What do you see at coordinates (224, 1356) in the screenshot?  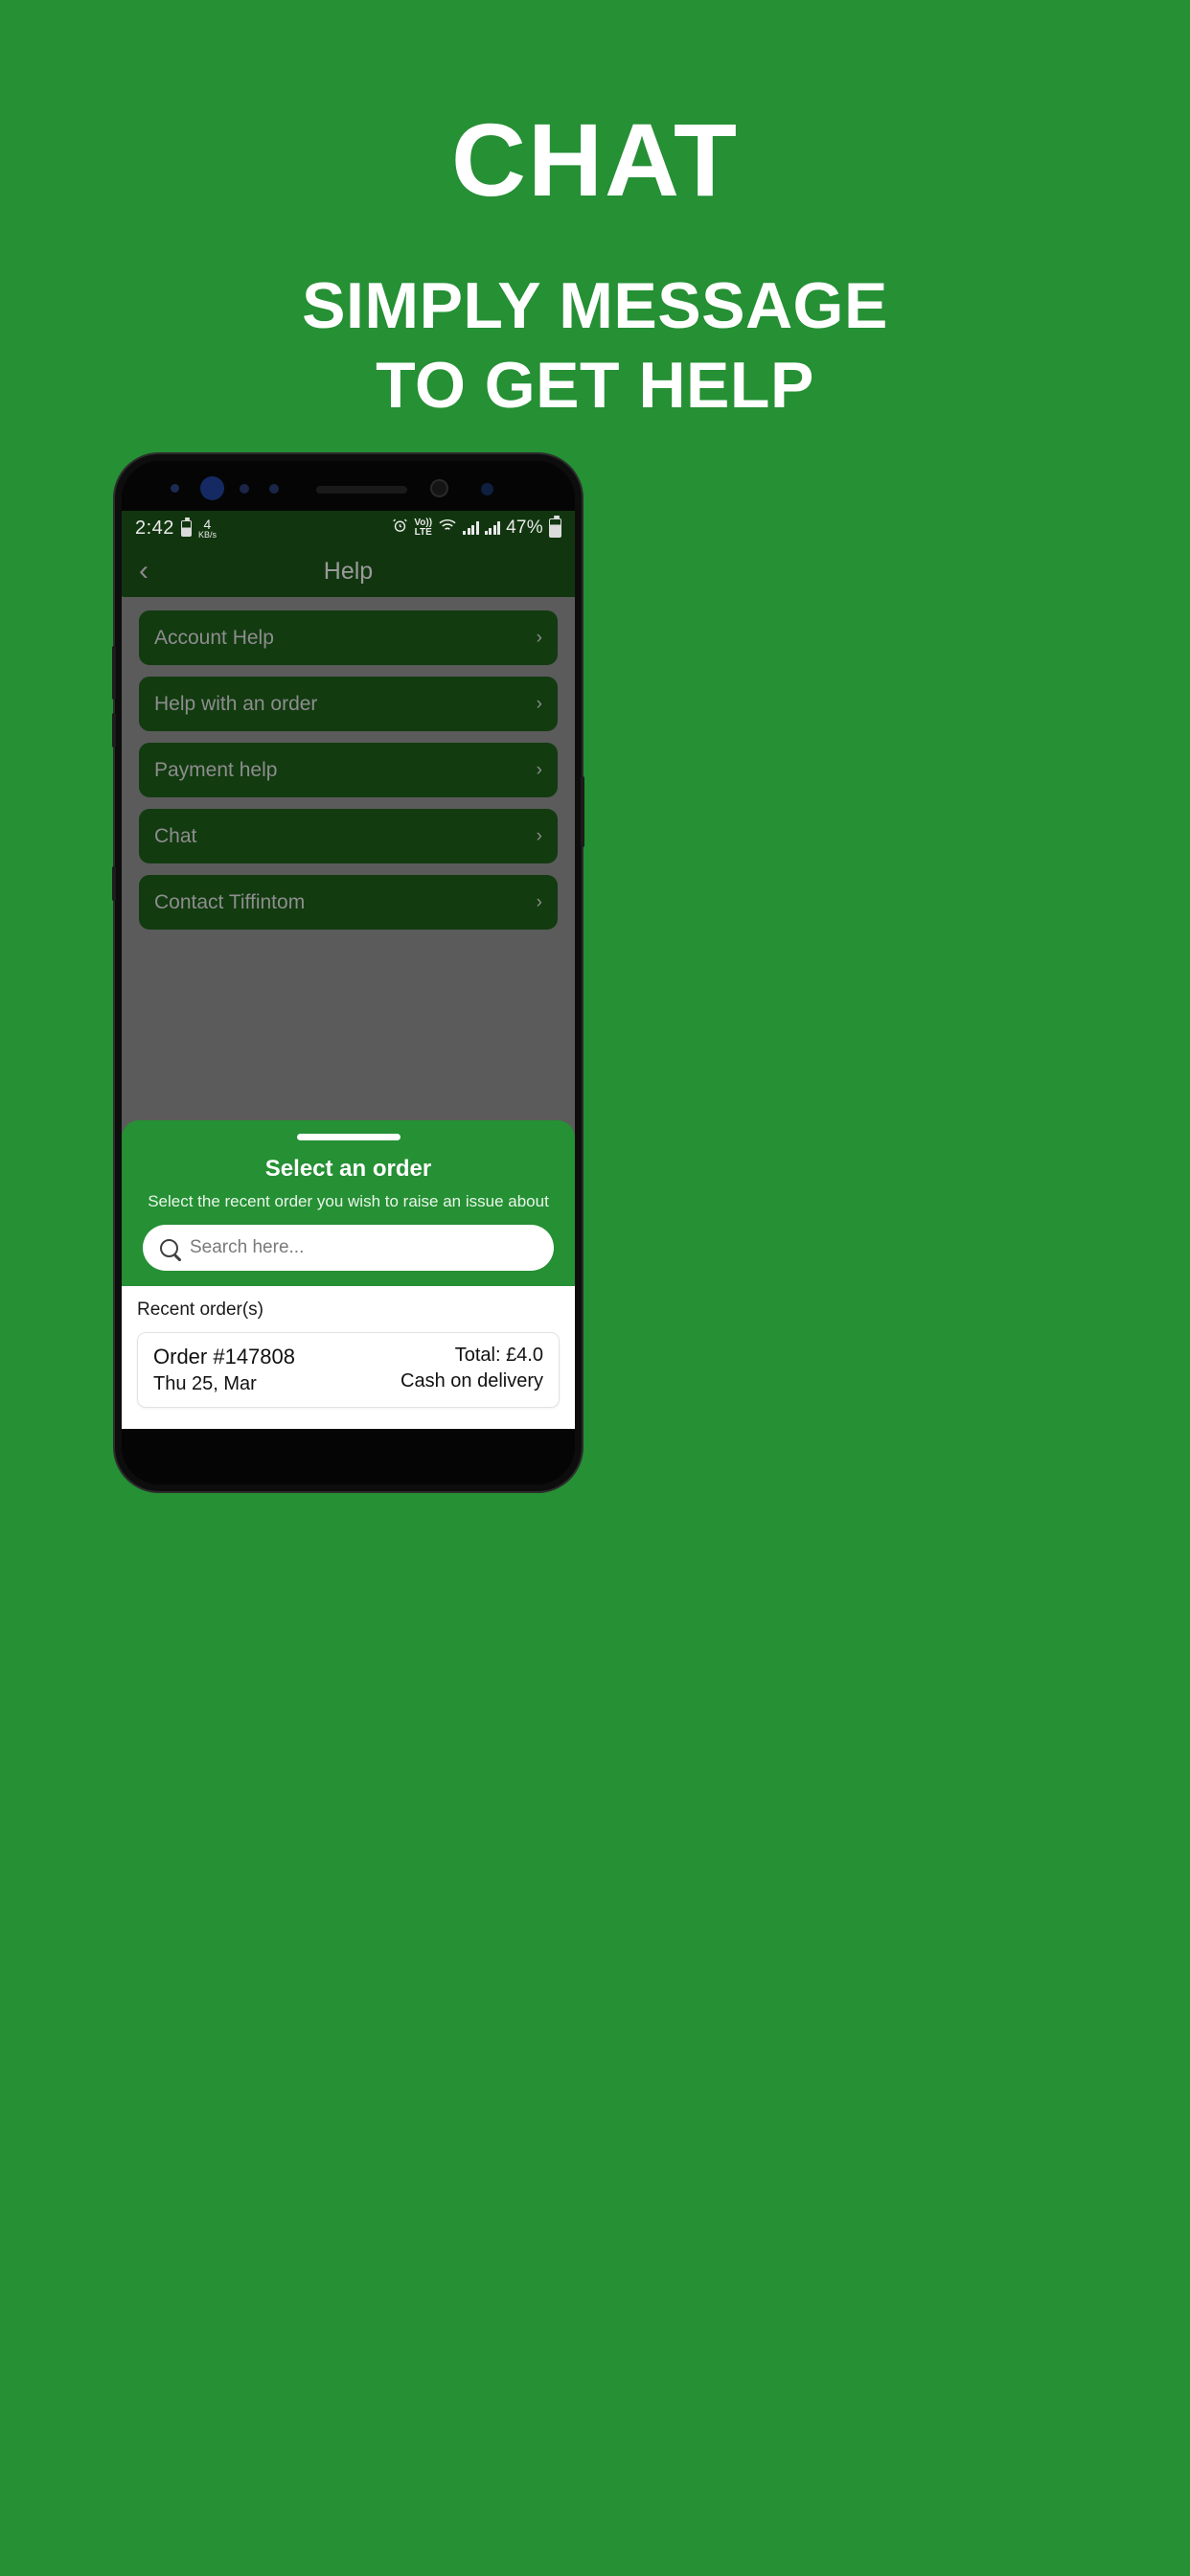 I see `order-id: Order #147808` at bounding box center [224, 1356].